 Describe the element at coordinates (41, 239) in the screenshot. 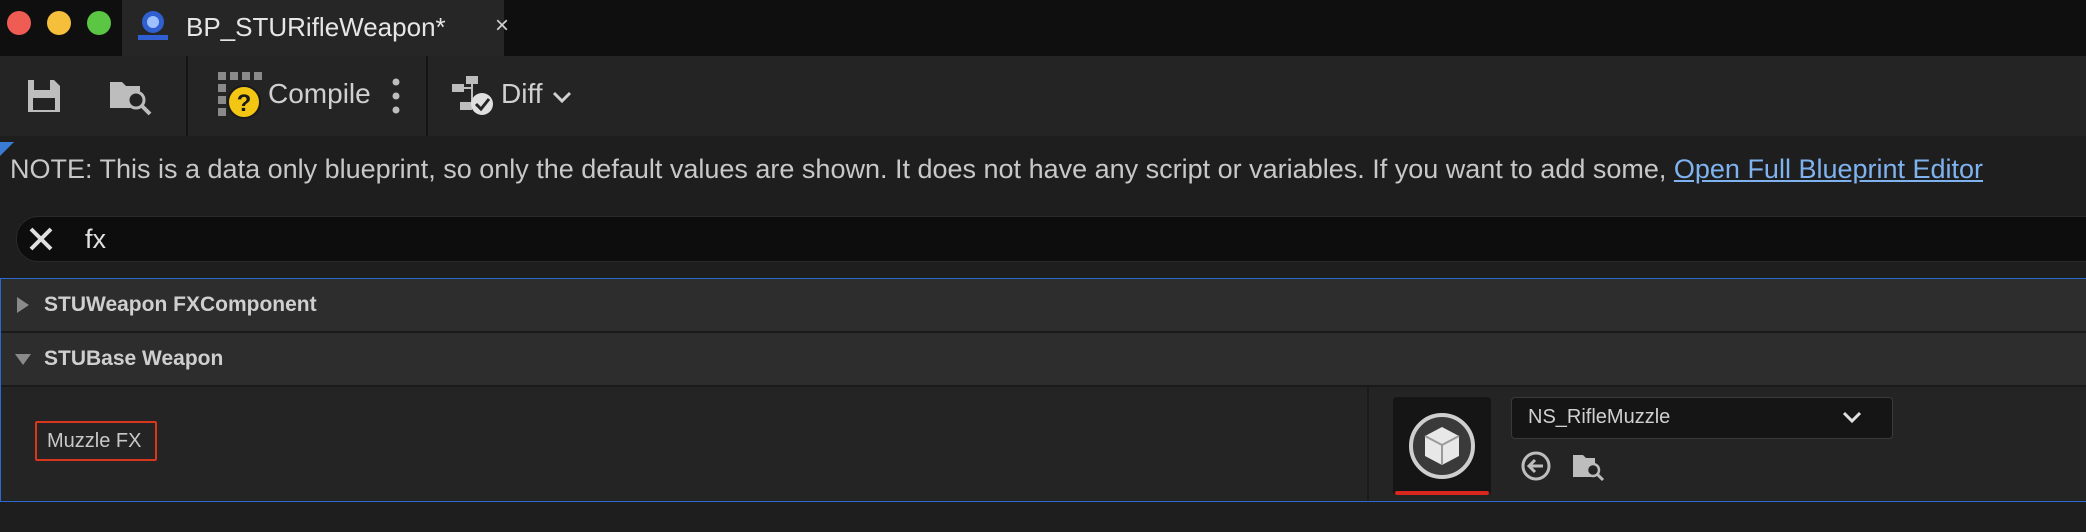

I see `clear-search-icon` at that location.